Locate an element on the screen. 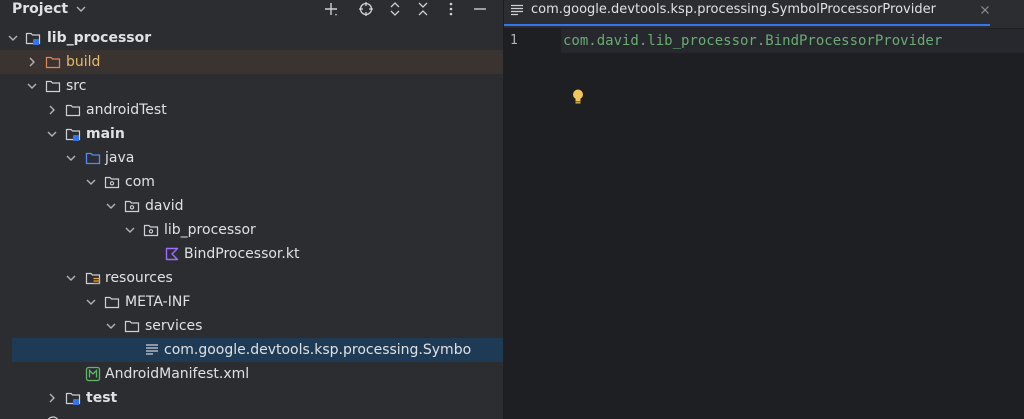 The width and height of the screenshot is (1024, 419). ignored-file-icon is located at coordinates (53, 417).